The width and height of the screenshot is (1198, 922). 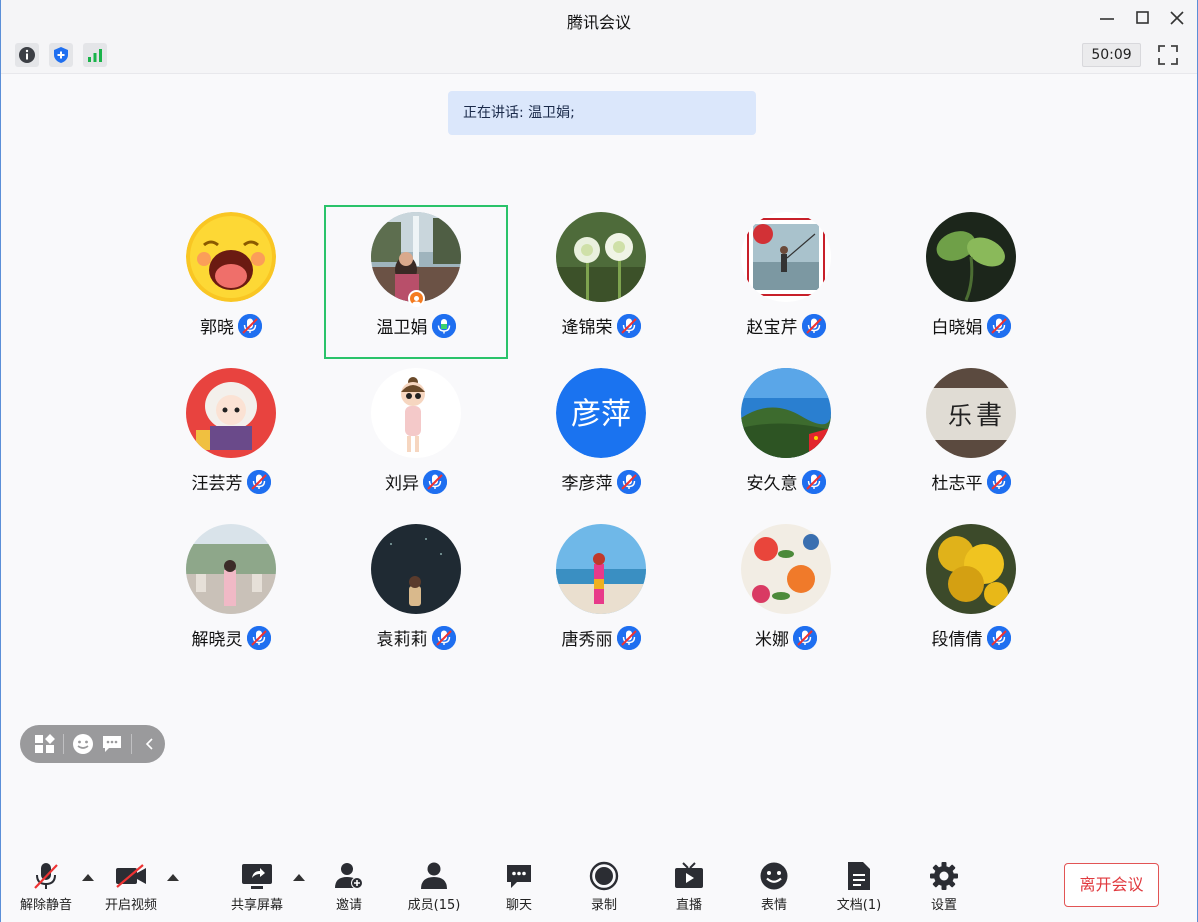 I want to click on close-button, so click(x=1177, y=18).